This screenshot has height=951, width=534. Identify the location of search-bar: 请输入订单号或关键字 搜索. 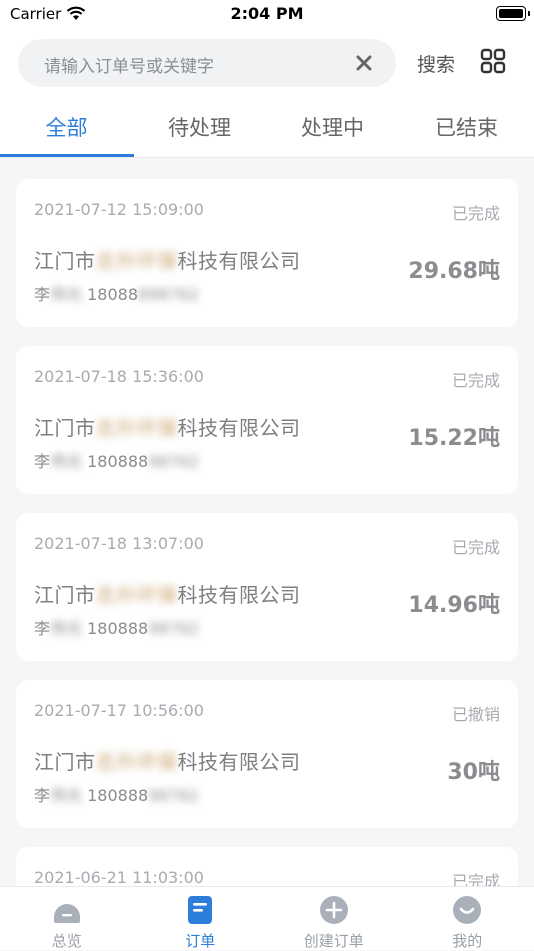
(267, 64).